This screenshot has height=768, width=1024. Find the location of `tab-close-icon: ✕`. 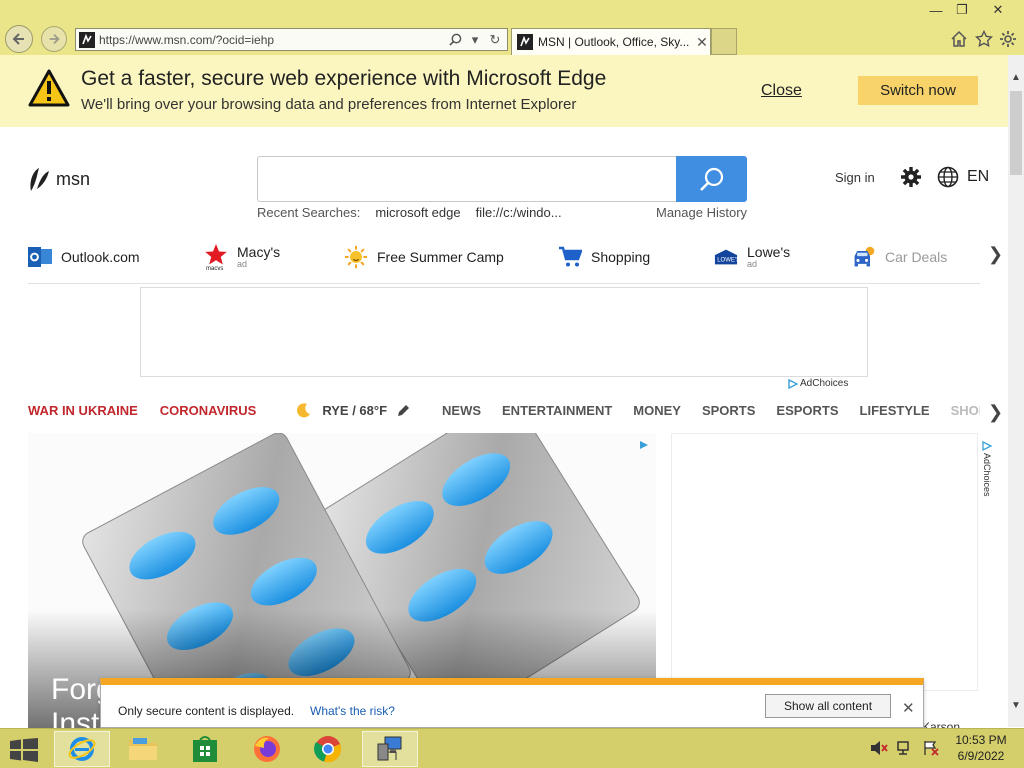

tab-close-icon: ✕ is located at coordinates (702, 42).